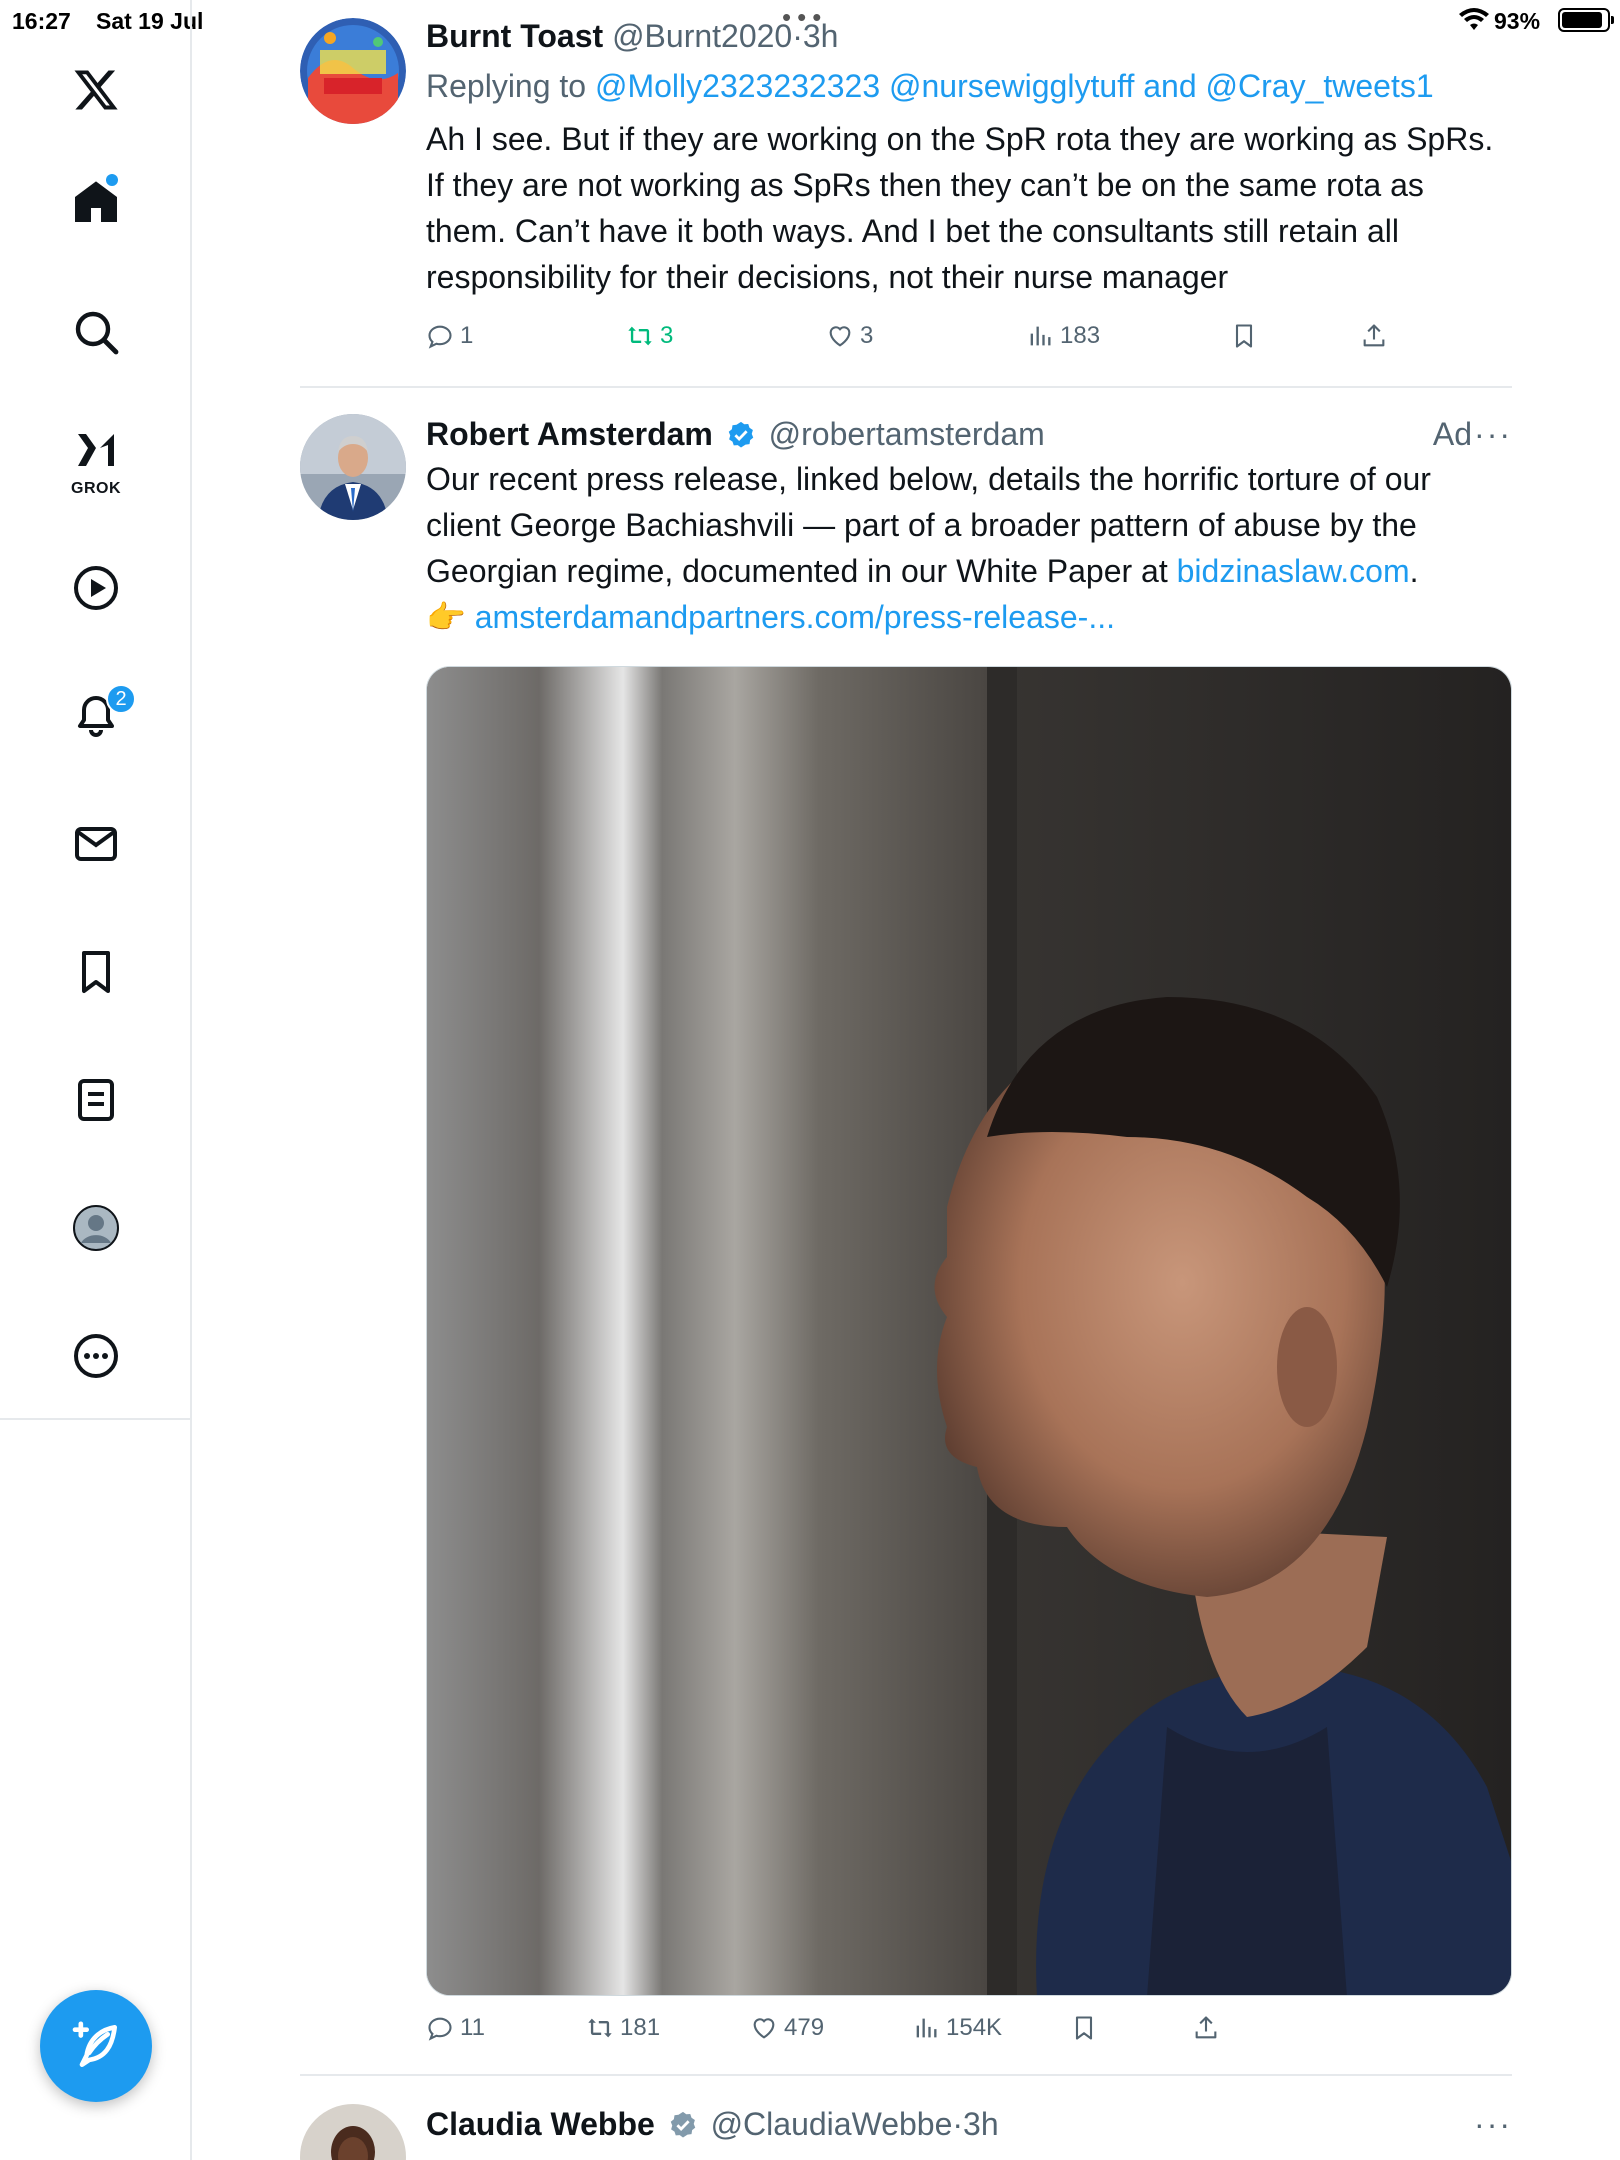 Image resolution: width=1620 pixels, height=2160 pixels. I want to click on reply-button: 1, so click(449, 336).